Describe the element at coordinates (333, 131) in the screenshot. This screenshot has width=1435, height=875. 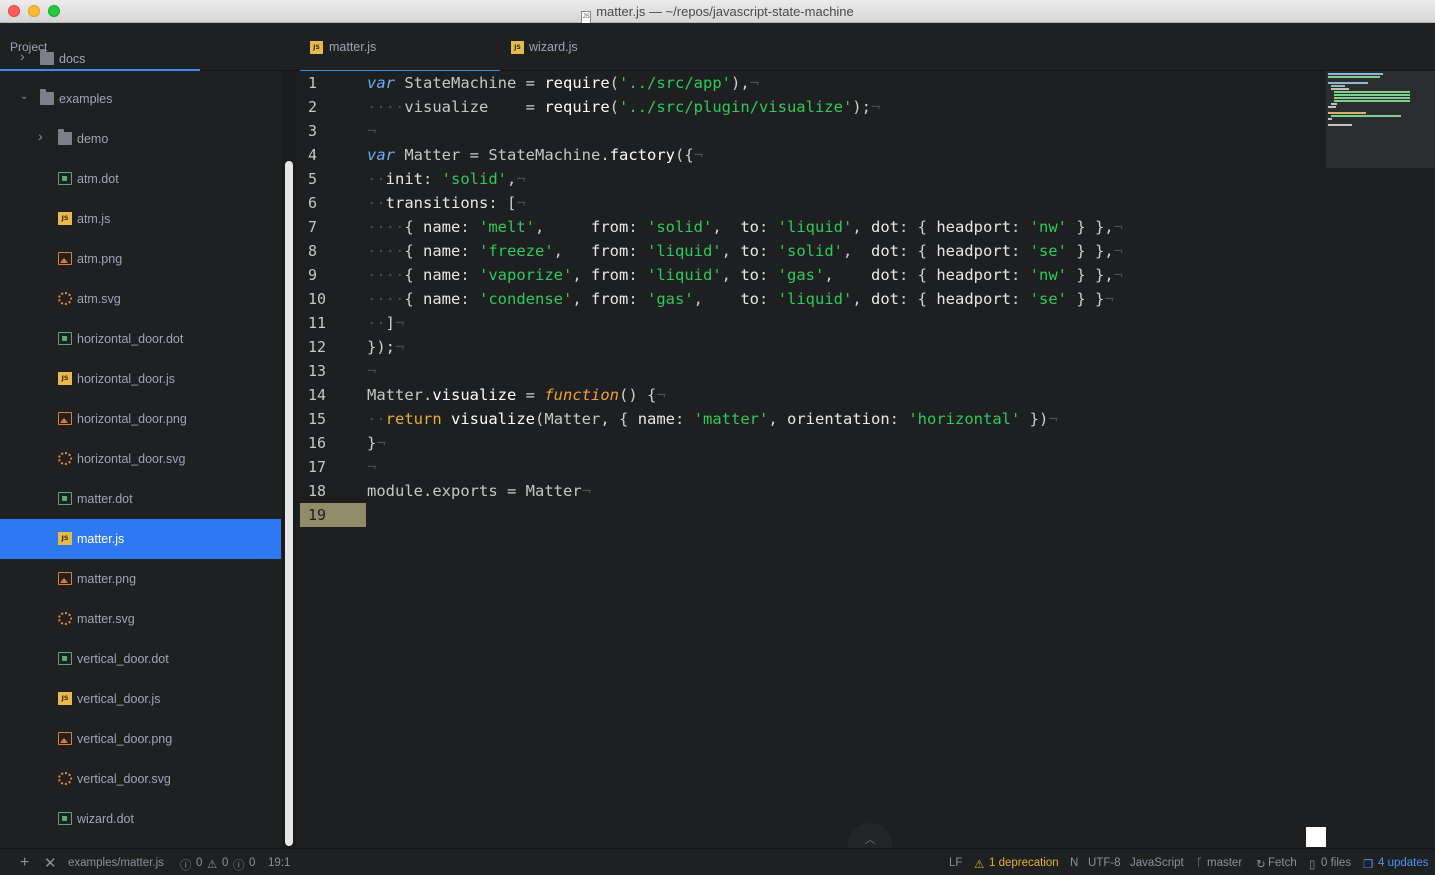
I see `line-number: 3` at that location.